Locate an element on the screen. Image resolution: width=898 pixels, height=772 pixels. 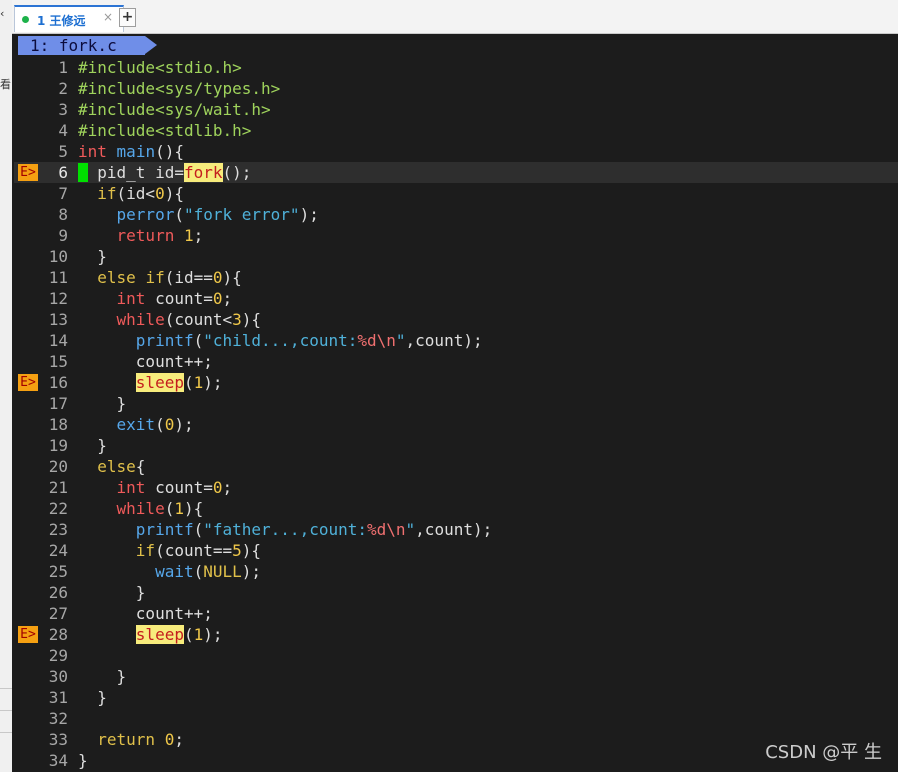
code-token: { is located at coordinates (140, 466).